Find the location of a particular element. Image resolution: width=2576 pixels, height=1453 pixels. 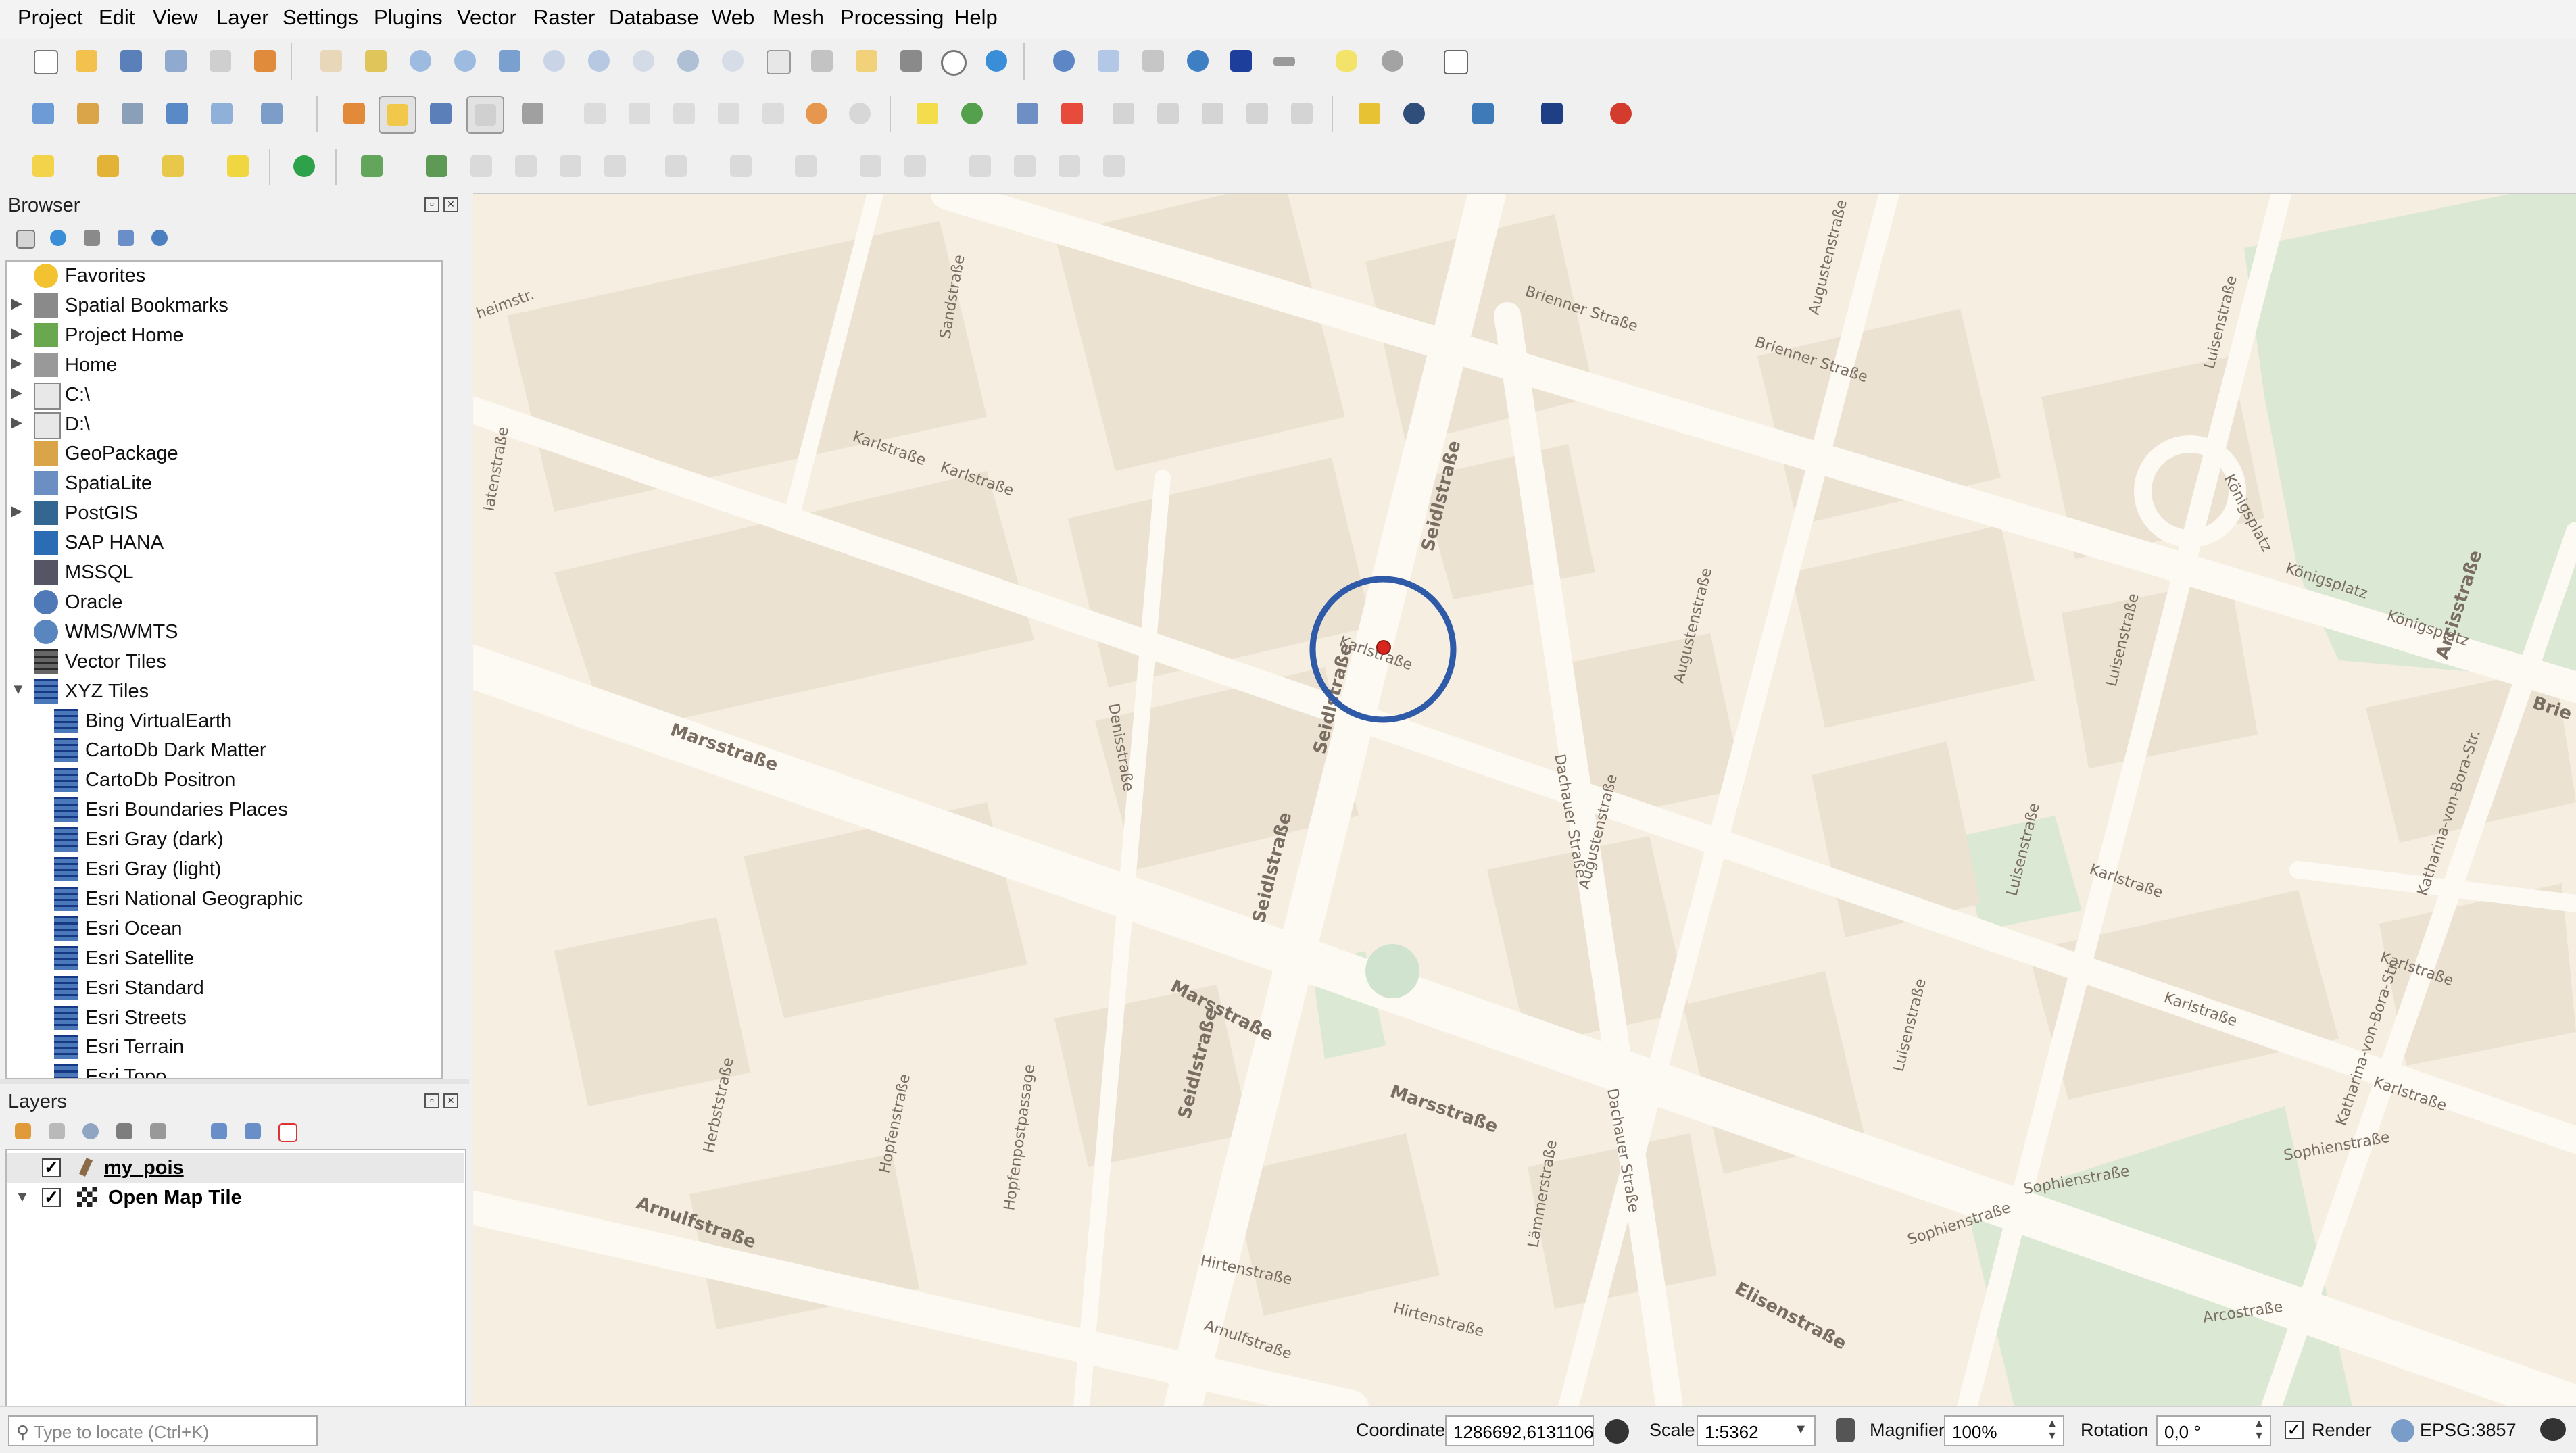

offset-point-symbols-icon is located at coordinates (806, 166).